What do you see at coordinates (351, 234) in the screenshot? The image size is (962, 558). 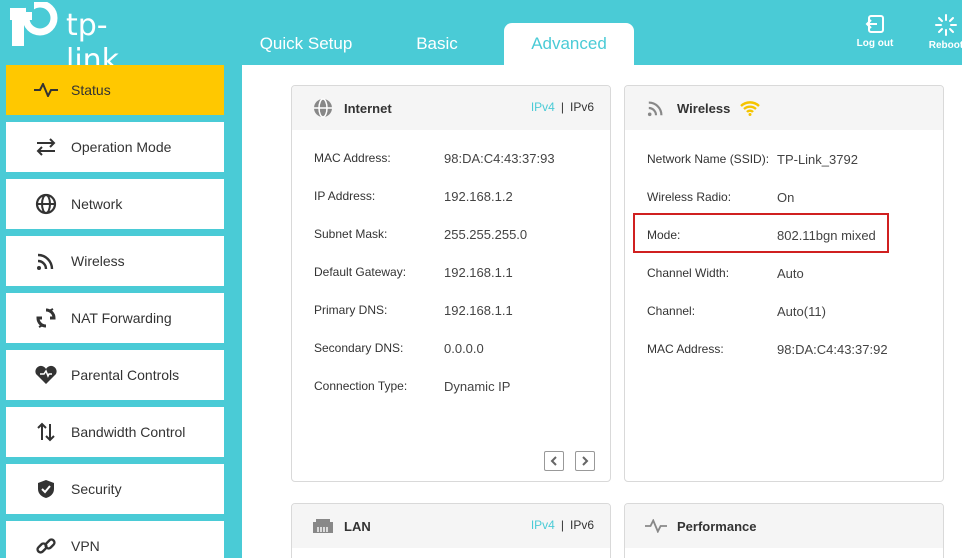 I see `field-label: Subnet Mask:` at bounding box center [351, 234].